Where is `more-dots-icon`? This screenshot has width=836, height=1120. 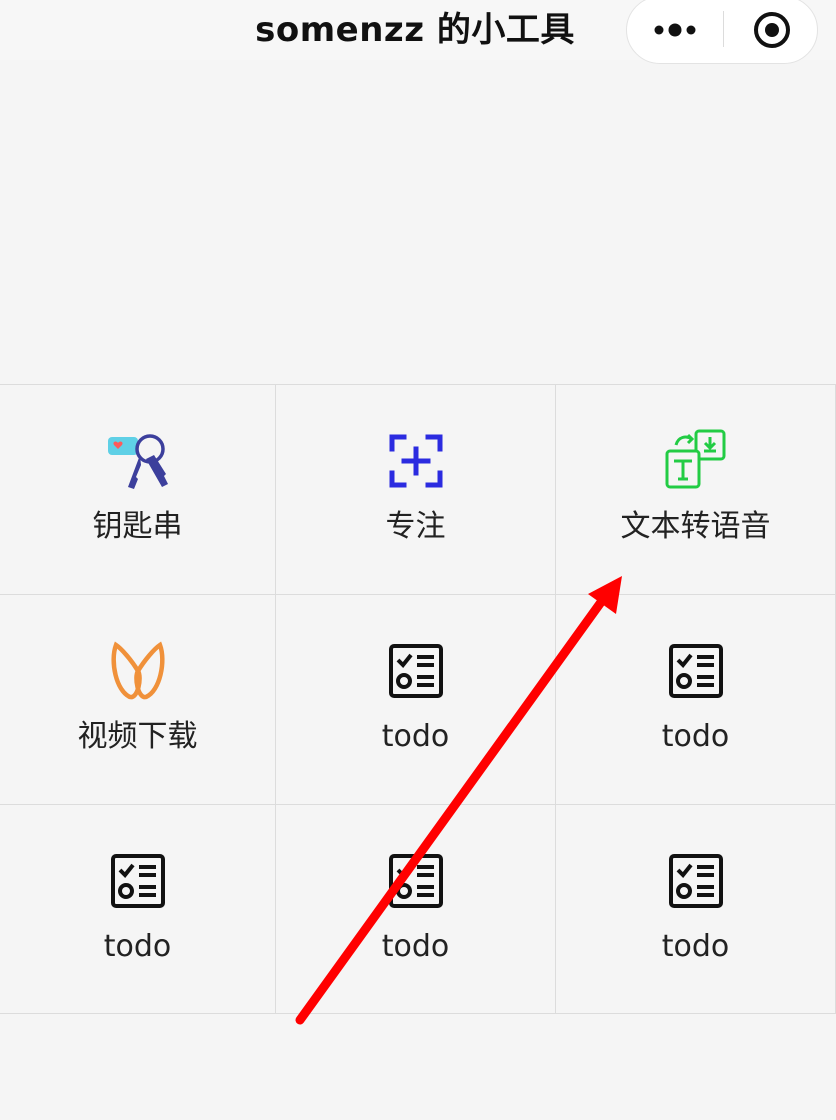 more-dots-icon is located at coordinates (674, 30).